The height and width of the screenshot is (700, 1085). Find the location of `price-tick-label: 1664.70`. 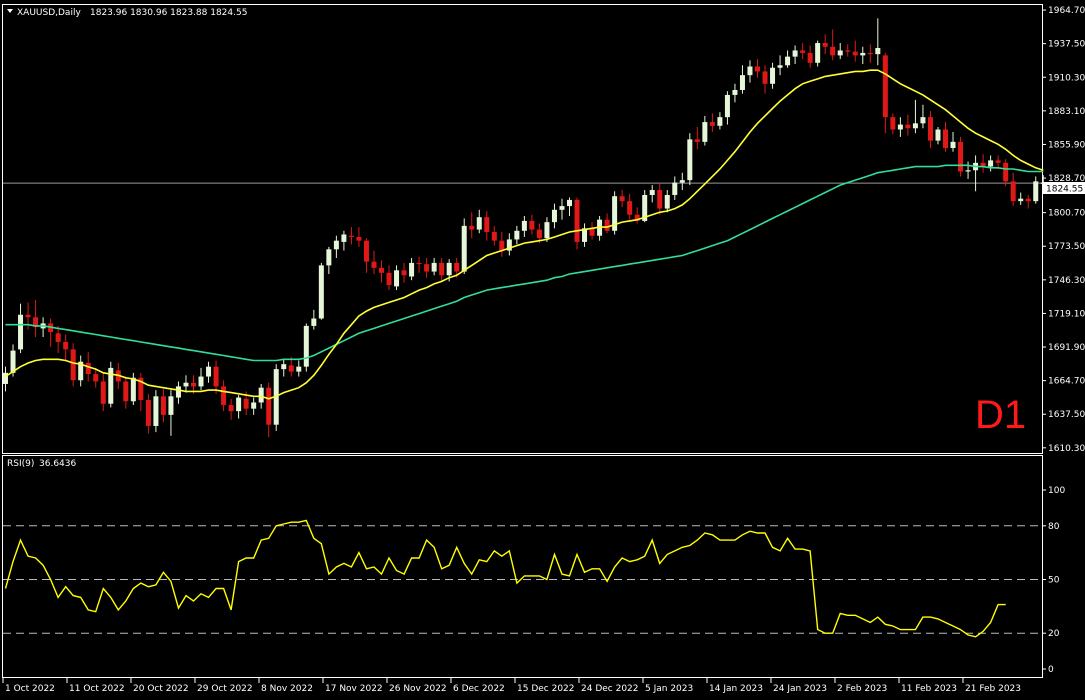

price-tick-label: 1664.70 is located at coordinates (1066, 382).